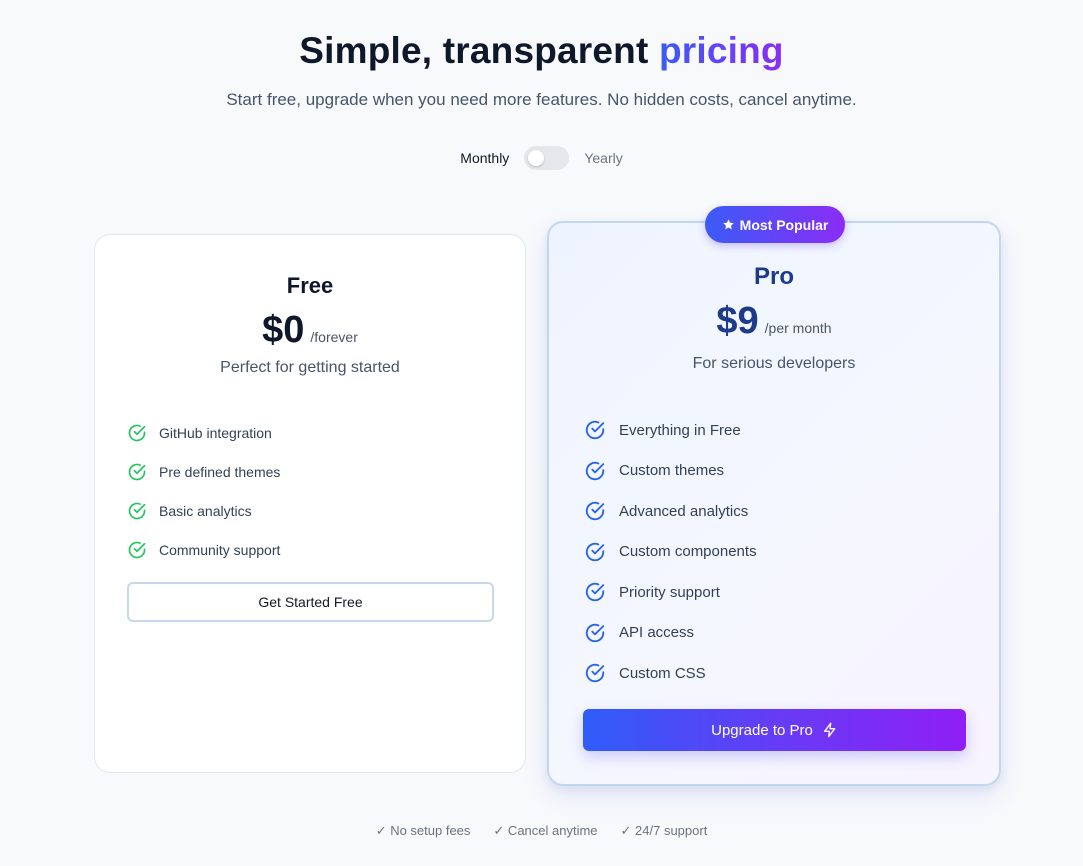 This screenshot has height=866, width=1083. What do you see at coordinates (220, 471) in the screenshot?
I see `feature-label: Pre defined themes` at bounding box center [220, 471].